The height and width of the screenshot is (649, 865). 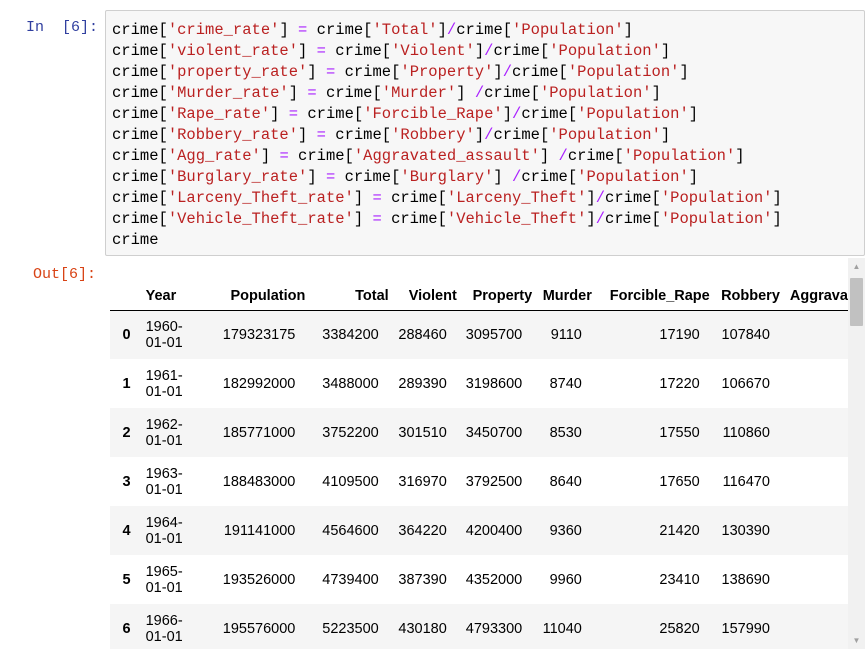 I want to click on year-cell: 1963- 01-01, so click(x=164, y=481).